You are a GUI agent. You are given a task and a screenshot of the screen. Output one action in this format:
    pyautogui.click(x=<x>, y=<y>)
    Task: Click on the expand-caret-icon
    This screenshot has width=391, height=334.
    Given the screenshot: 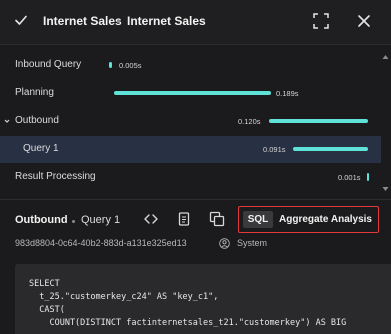 What is the action you would take?
    pyautogui.click(x=7, y=121)
    